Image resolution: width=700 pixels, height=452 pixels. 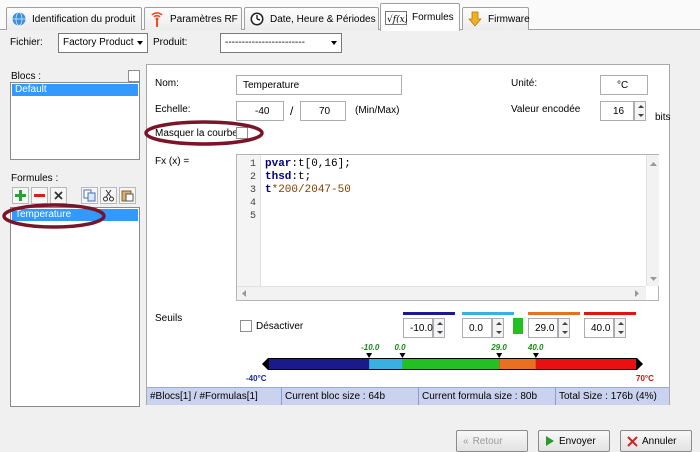 I want to click on blocs-checkbox, so click(x=134, y=76).